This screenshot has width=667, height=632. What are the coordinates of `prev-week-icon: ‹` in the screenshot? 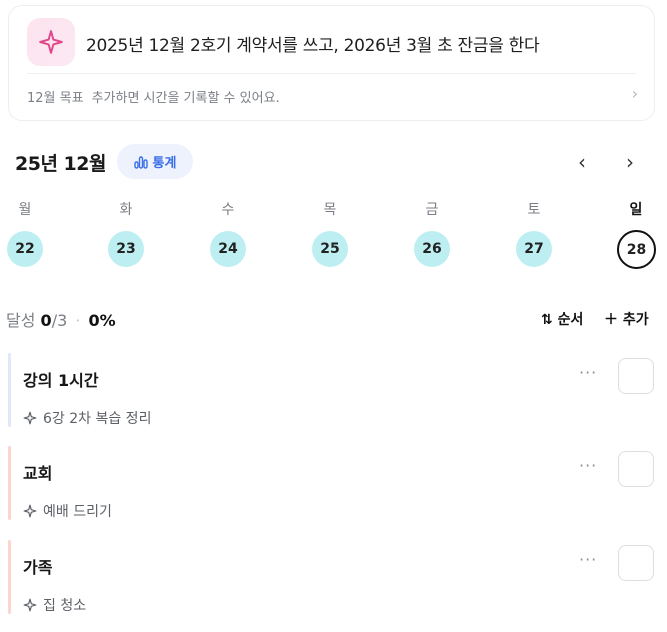 It's located at (582, 162).